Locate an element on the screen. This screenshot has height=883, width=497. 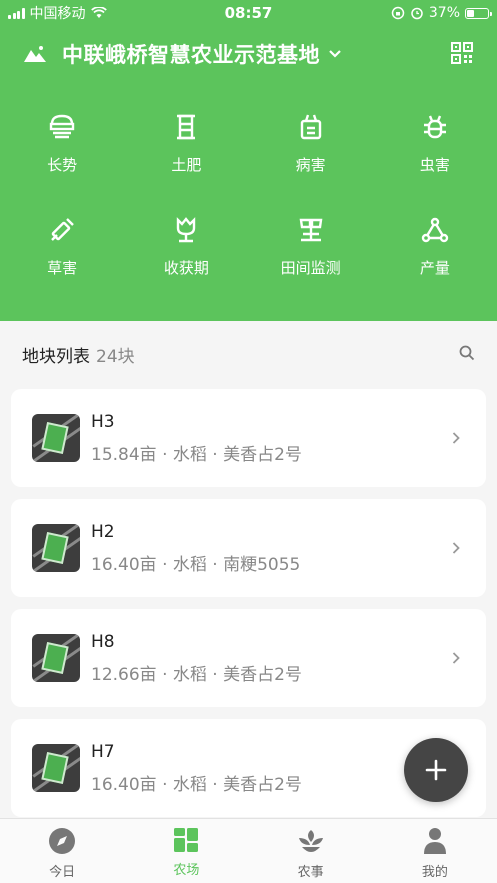
feature-label: 产量 is located at coordinates (434, 268).